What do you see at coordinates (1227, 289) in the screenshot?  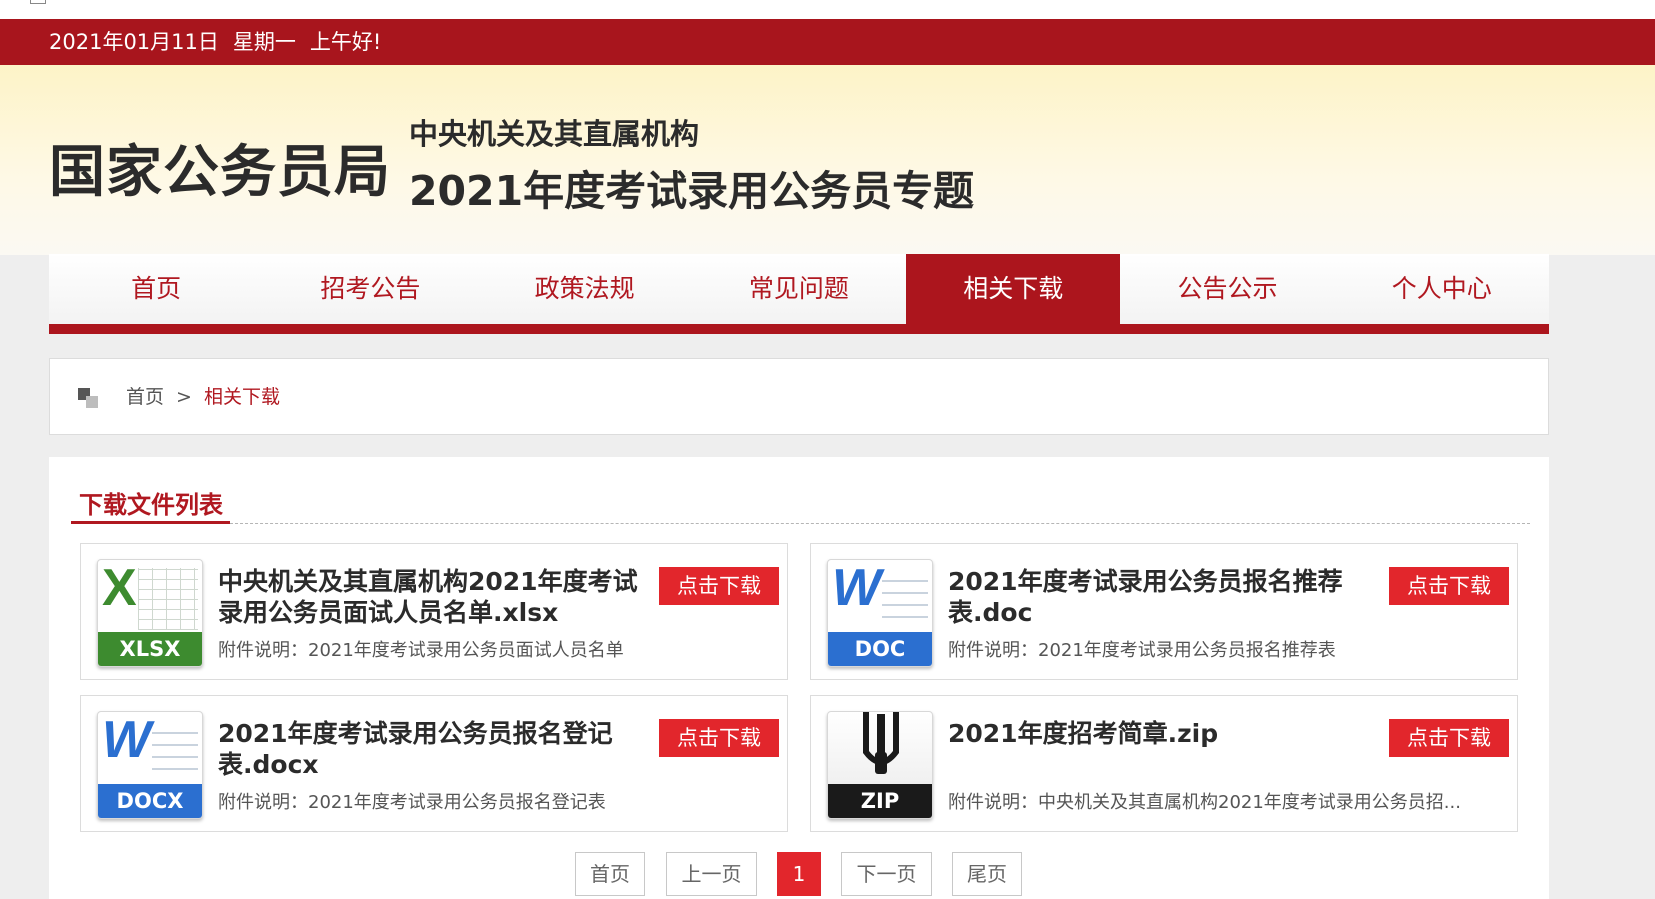 I see `nav-item-announcements: 公告公示` at bounding box center [1227, 289].